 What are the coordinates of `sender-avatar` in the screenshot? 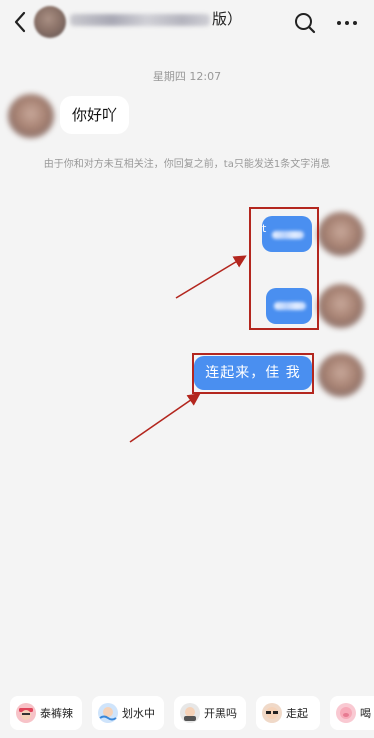 It's located at (31, 116).